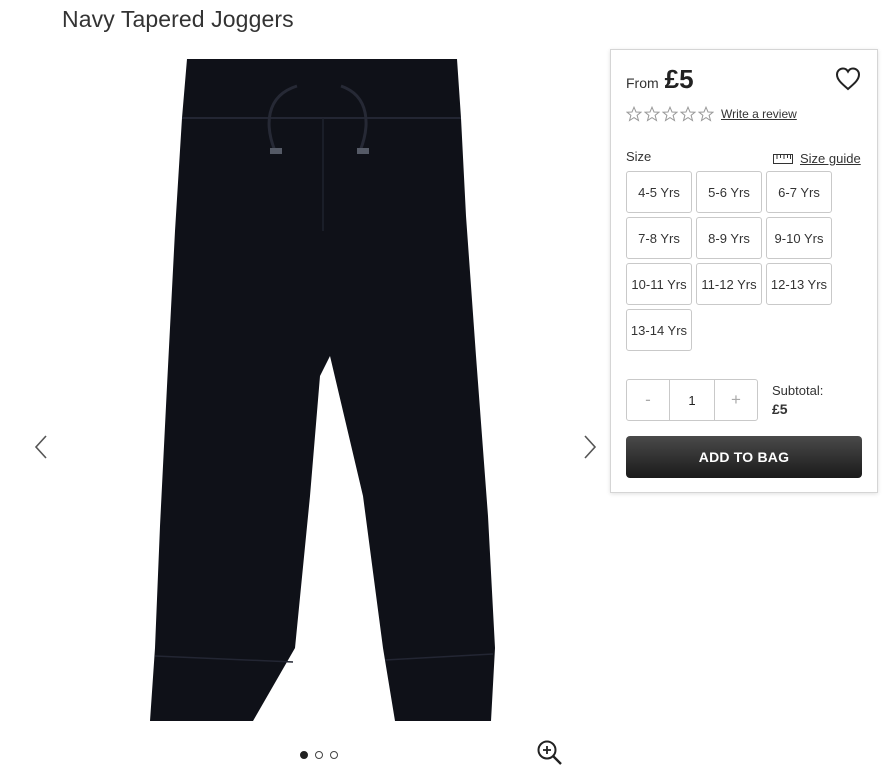 This screenshot has height=775, width=894. I want to click on size-option: 6-7 Yrs, so click(799, 192).